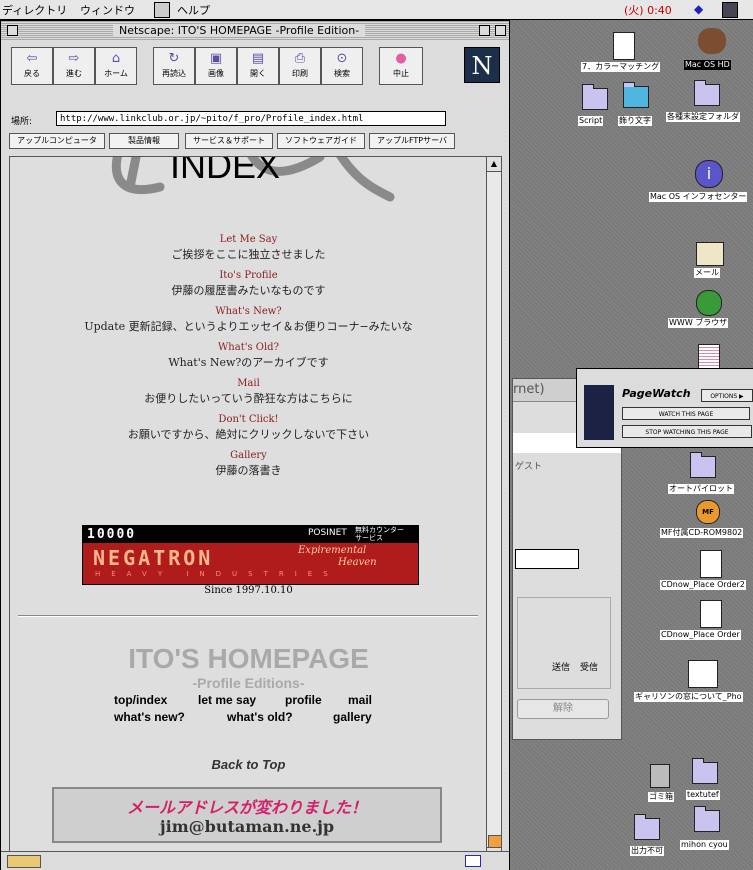  I want to click on netscape-logo: N, so click(482, 65).